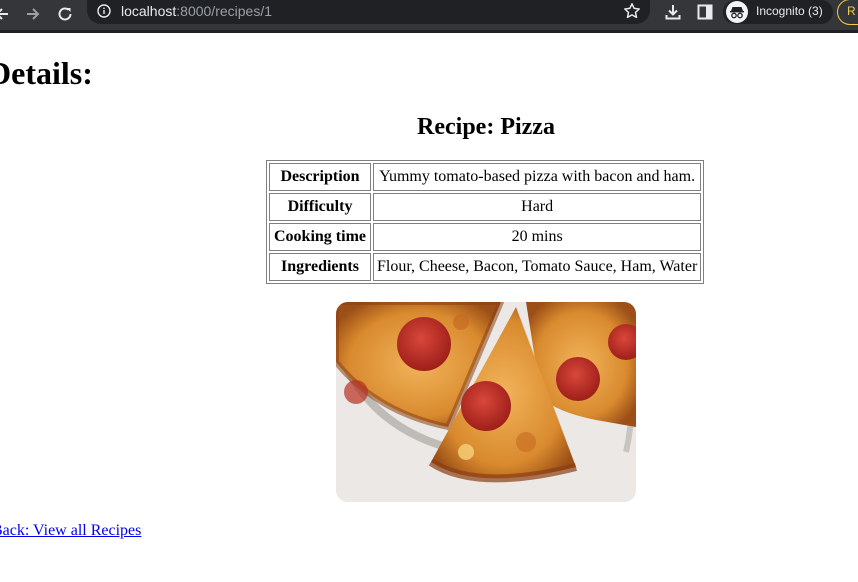  Describe the element at coordinates (320, 207) in the screenshot. I see `table-header-cell: Difficulty` at that location.